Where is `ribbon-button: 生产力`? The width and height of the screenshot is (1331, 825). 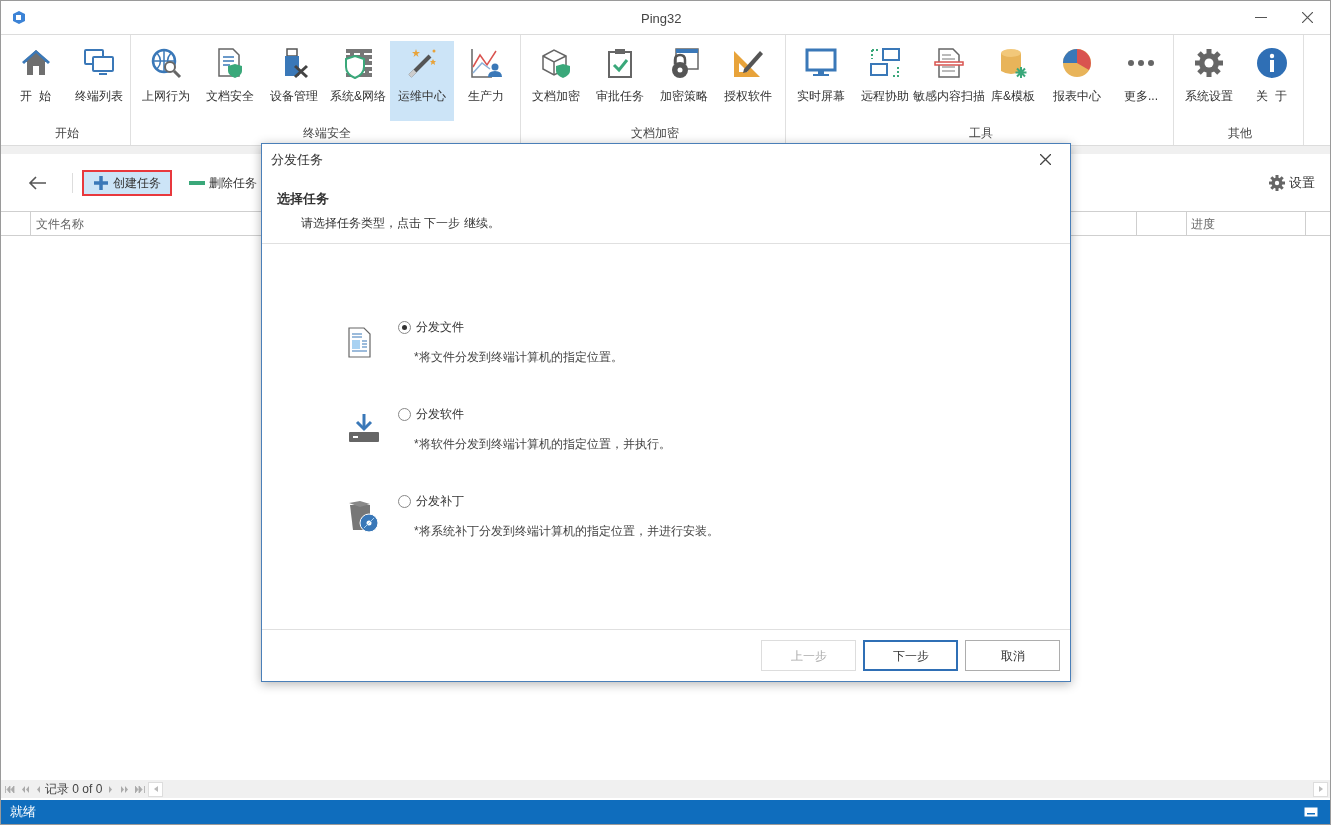
ribbon-button: 生产力 is located at coordinates (486, 81).